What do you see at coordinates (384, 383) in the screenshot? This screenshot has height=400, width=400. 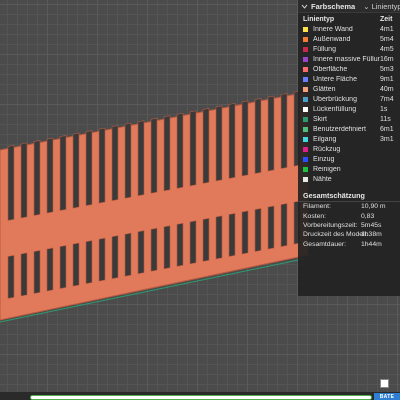 I see `layer-view-icon` at bounding box center [384, 383].